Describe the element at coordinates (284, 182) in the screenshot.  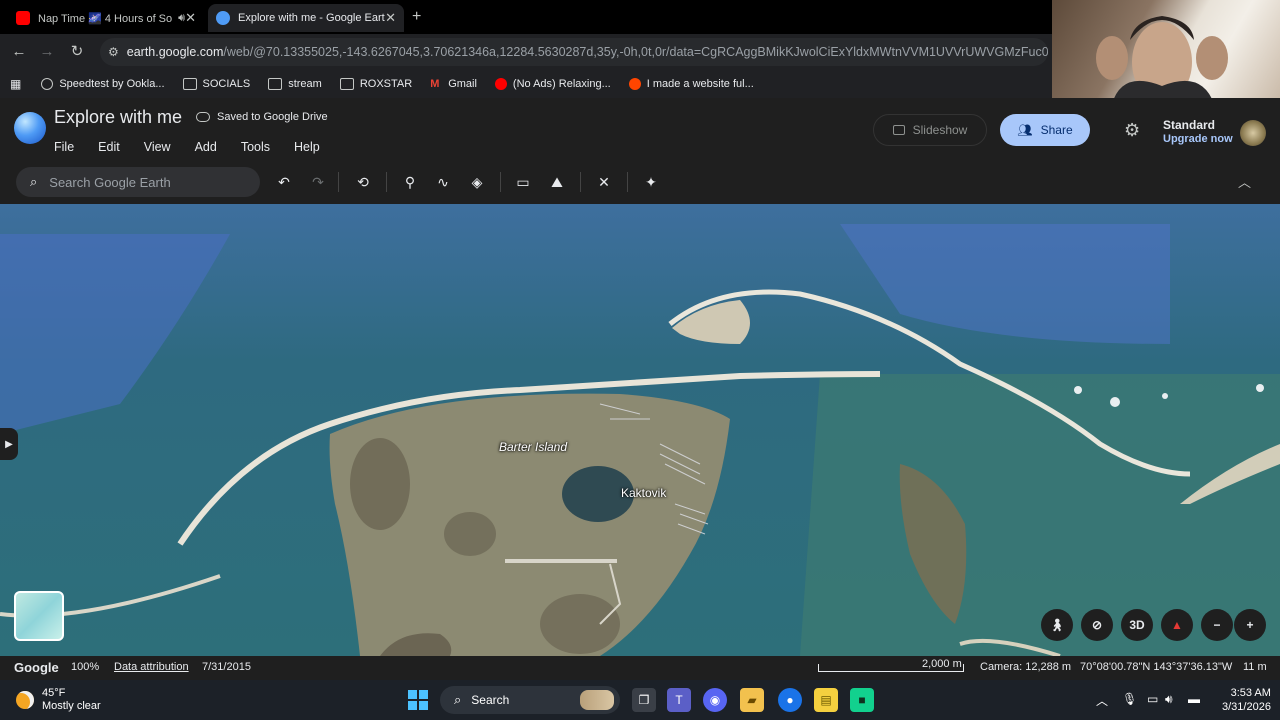
I see `undo-icon: ↶` at that location.